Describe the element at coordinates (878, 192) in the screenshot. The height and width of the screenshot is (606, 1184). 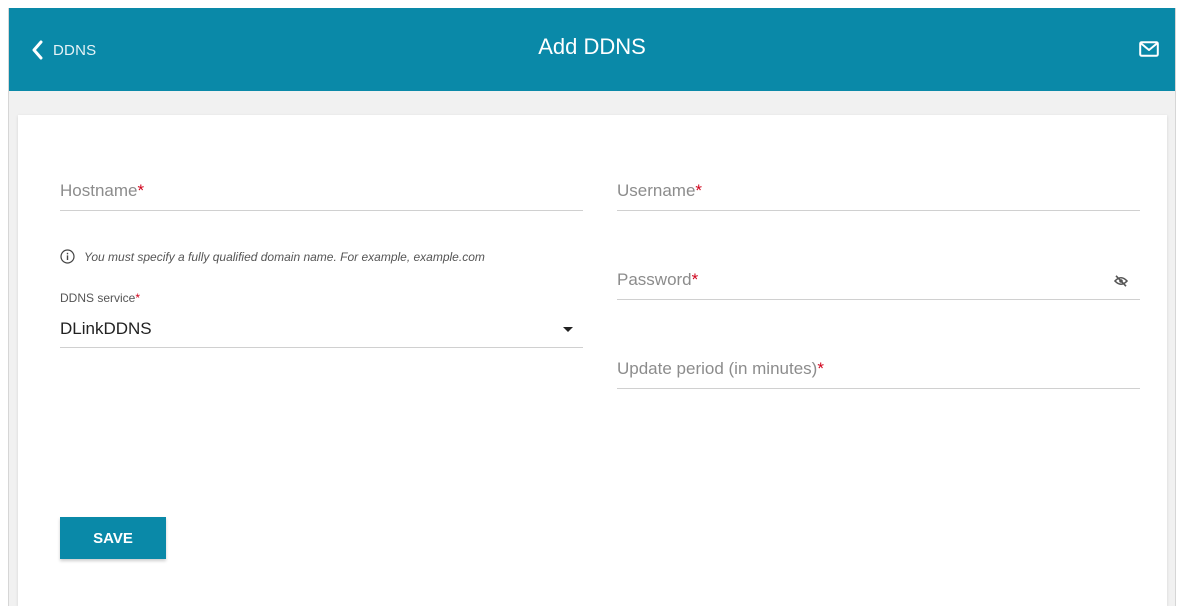
I see `username-field: Username*` at that location.